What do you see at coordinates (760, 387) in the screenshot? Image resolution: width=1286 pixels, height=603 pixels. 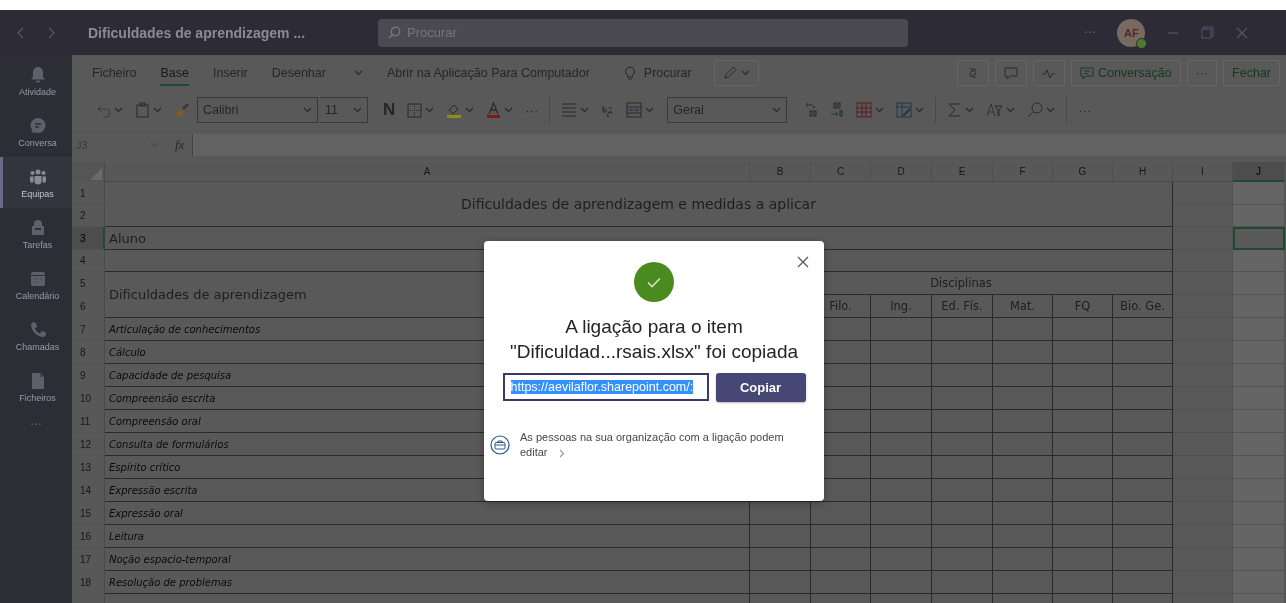 I see `copy-button: Copiar` at bounding box center [760, 387].